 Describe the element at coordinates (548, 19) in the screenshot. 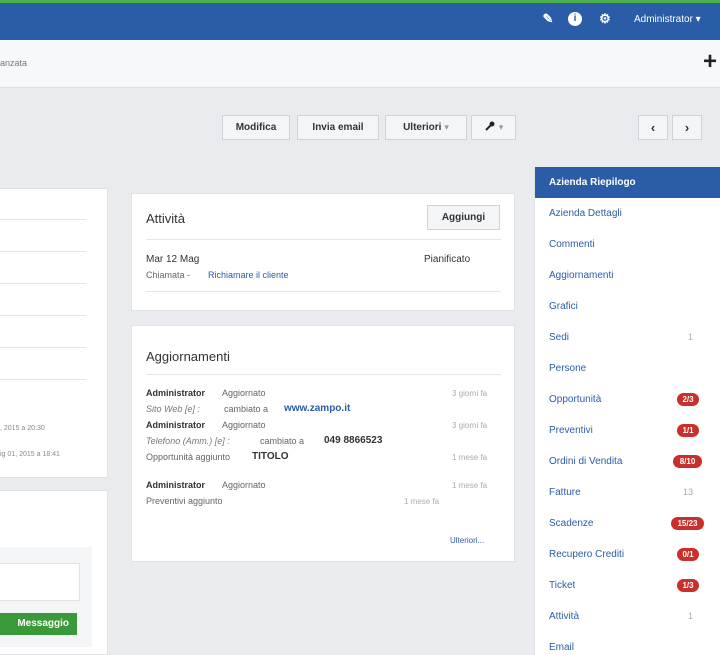

I see `pencil-icon: ✎` at that location.